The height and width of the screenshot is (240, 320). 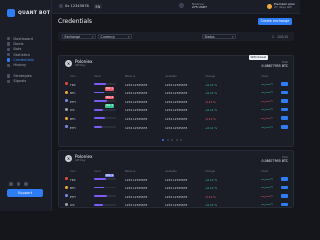 I want to click on brand-name: QUANT BOT, so click(x=34, y=13).